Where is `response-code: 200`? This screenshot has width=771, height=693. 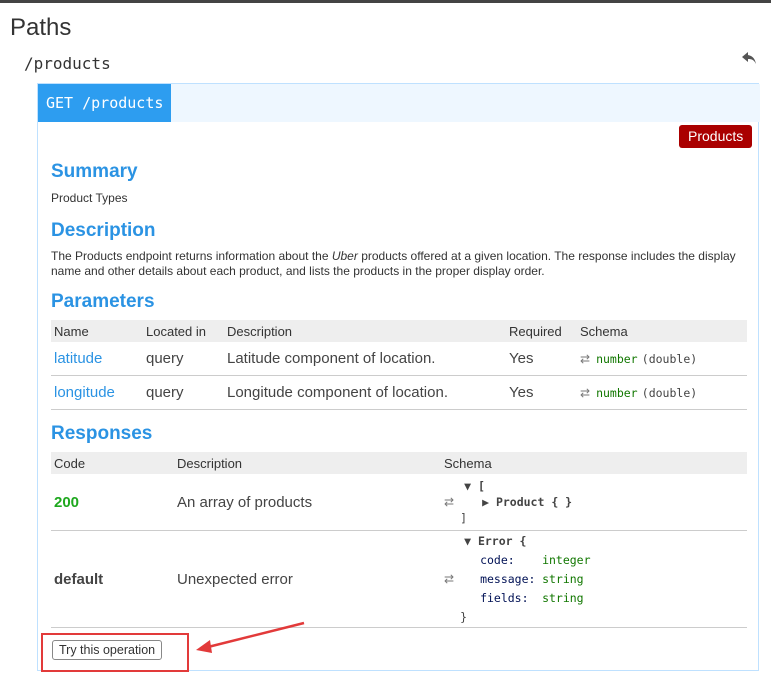
response-code: 200 is located at coordinates (112, 502).